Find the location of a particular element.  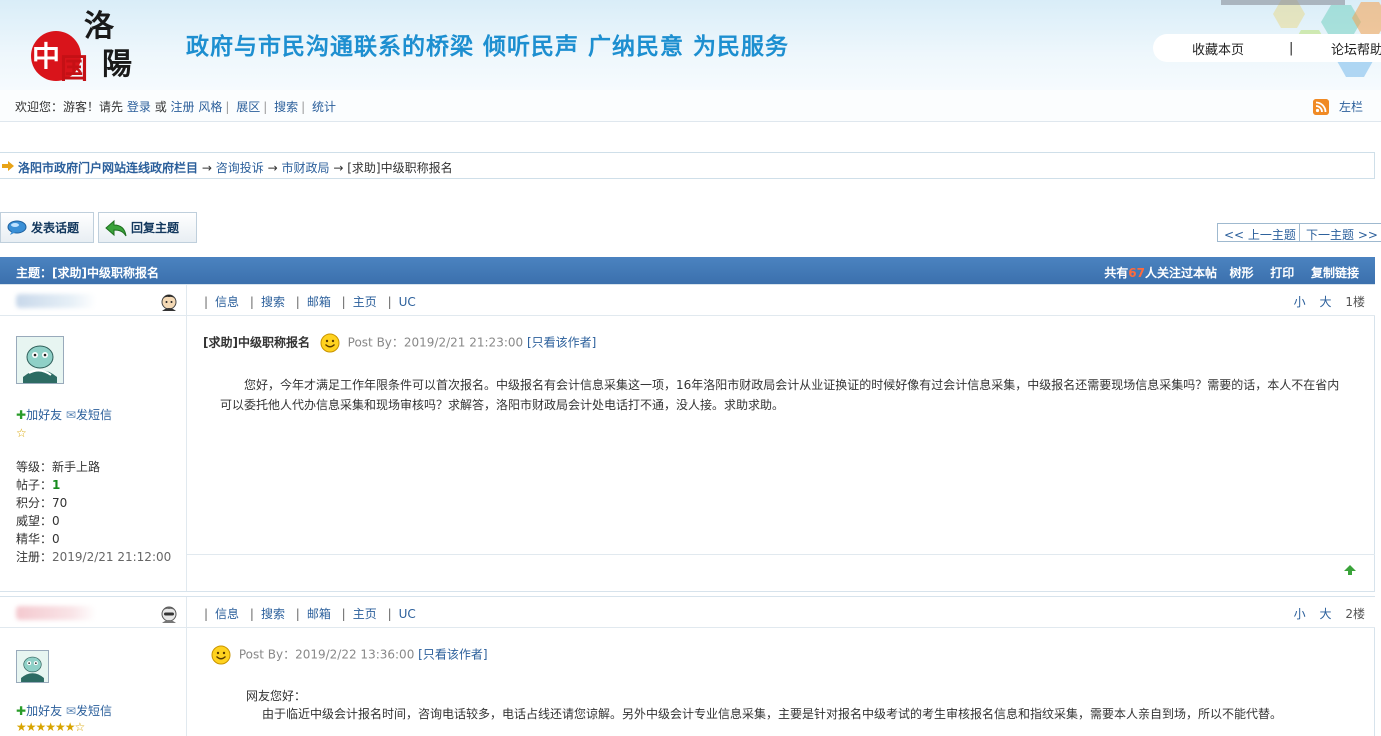

author-post-count: 1 is located at coordinates (56, 485).